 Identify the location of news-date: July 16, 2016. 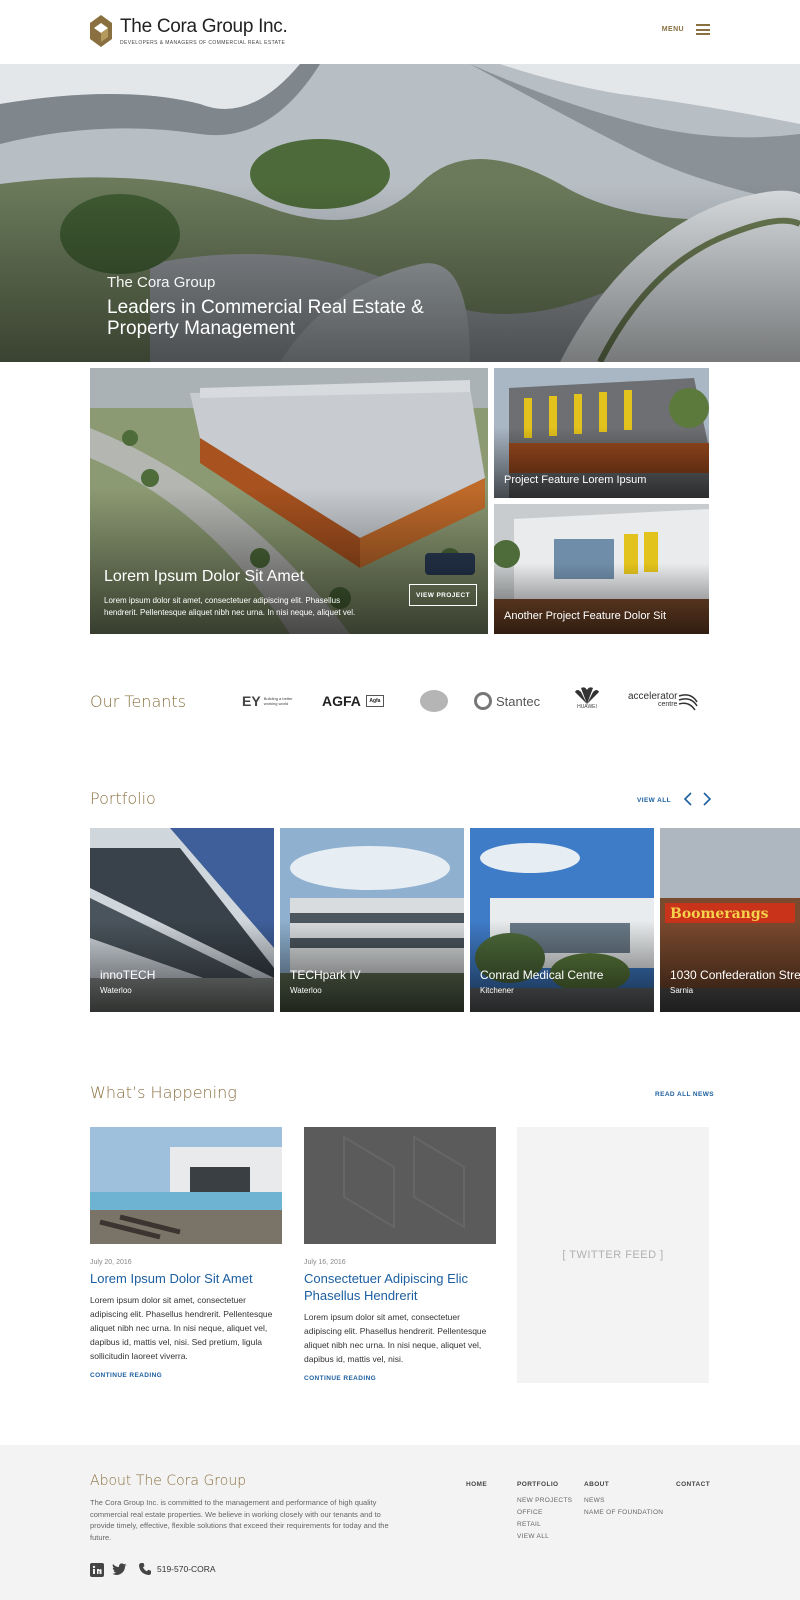
(325, 1262).